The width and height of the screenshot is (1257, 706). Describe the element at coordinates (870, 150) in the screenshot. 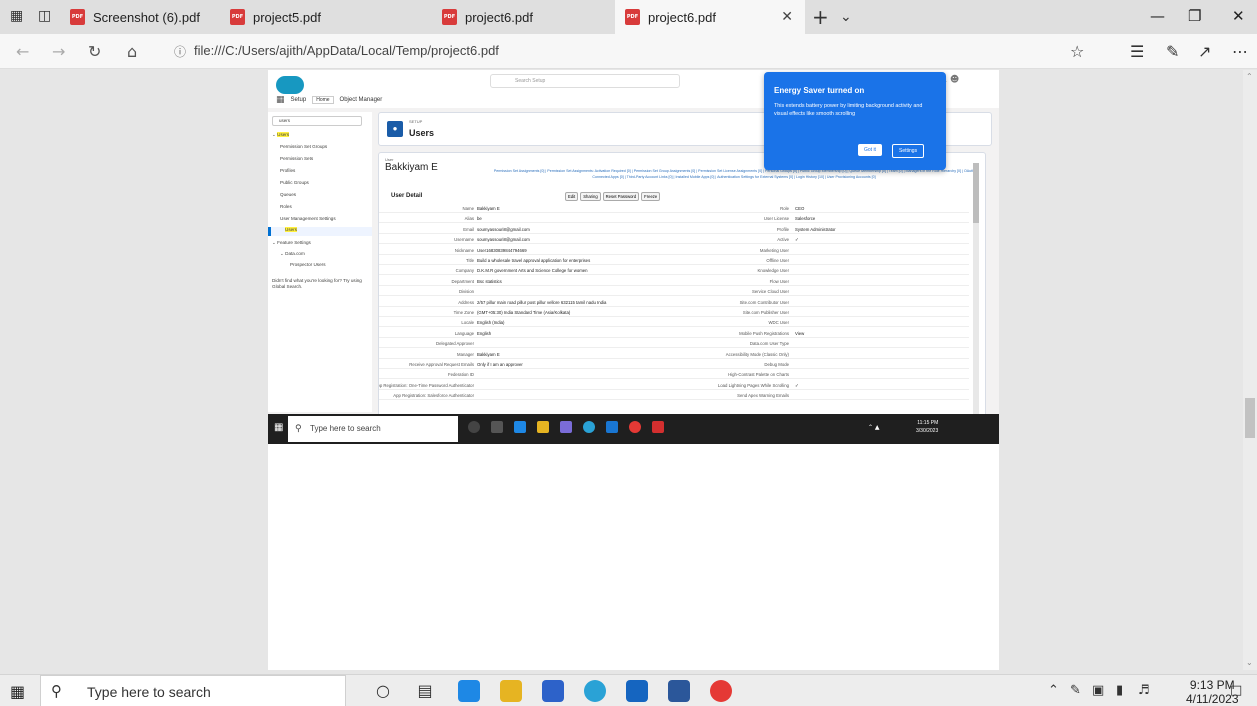

I see `got-it-button: Got it` at that location.